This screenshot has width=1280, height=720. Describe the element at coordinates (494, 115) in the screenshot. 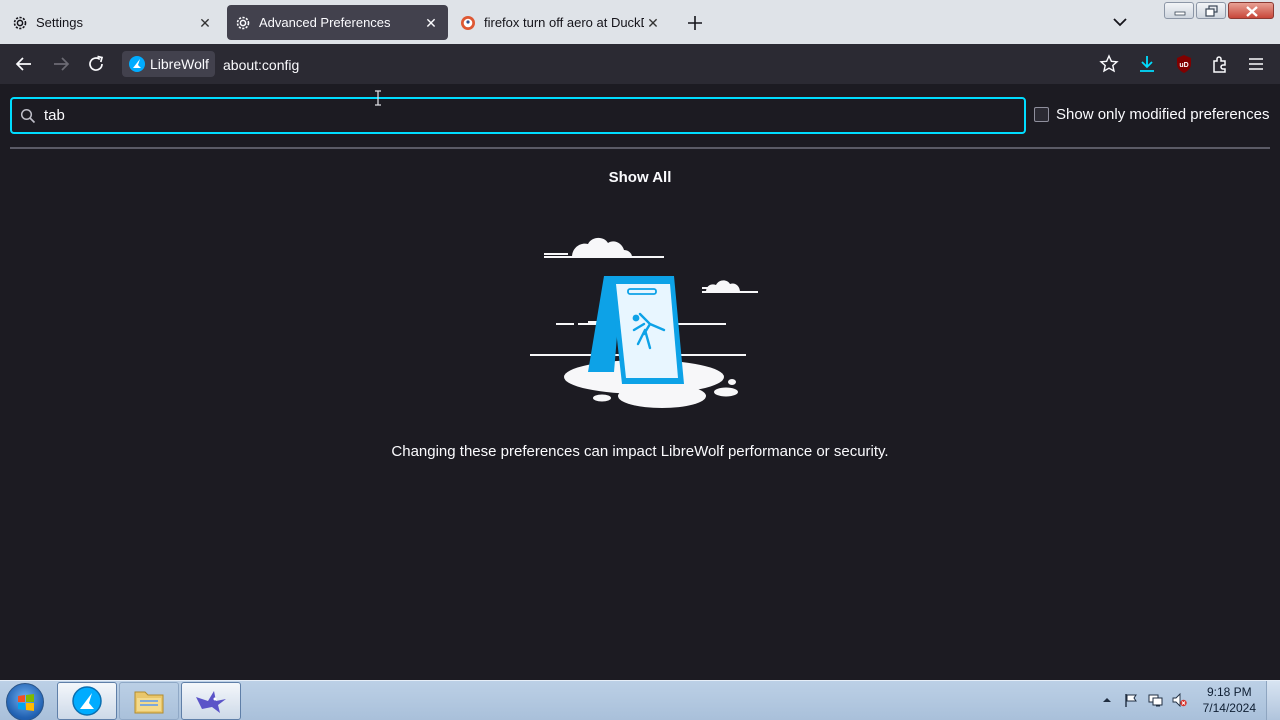

I see `search-input` at that location.